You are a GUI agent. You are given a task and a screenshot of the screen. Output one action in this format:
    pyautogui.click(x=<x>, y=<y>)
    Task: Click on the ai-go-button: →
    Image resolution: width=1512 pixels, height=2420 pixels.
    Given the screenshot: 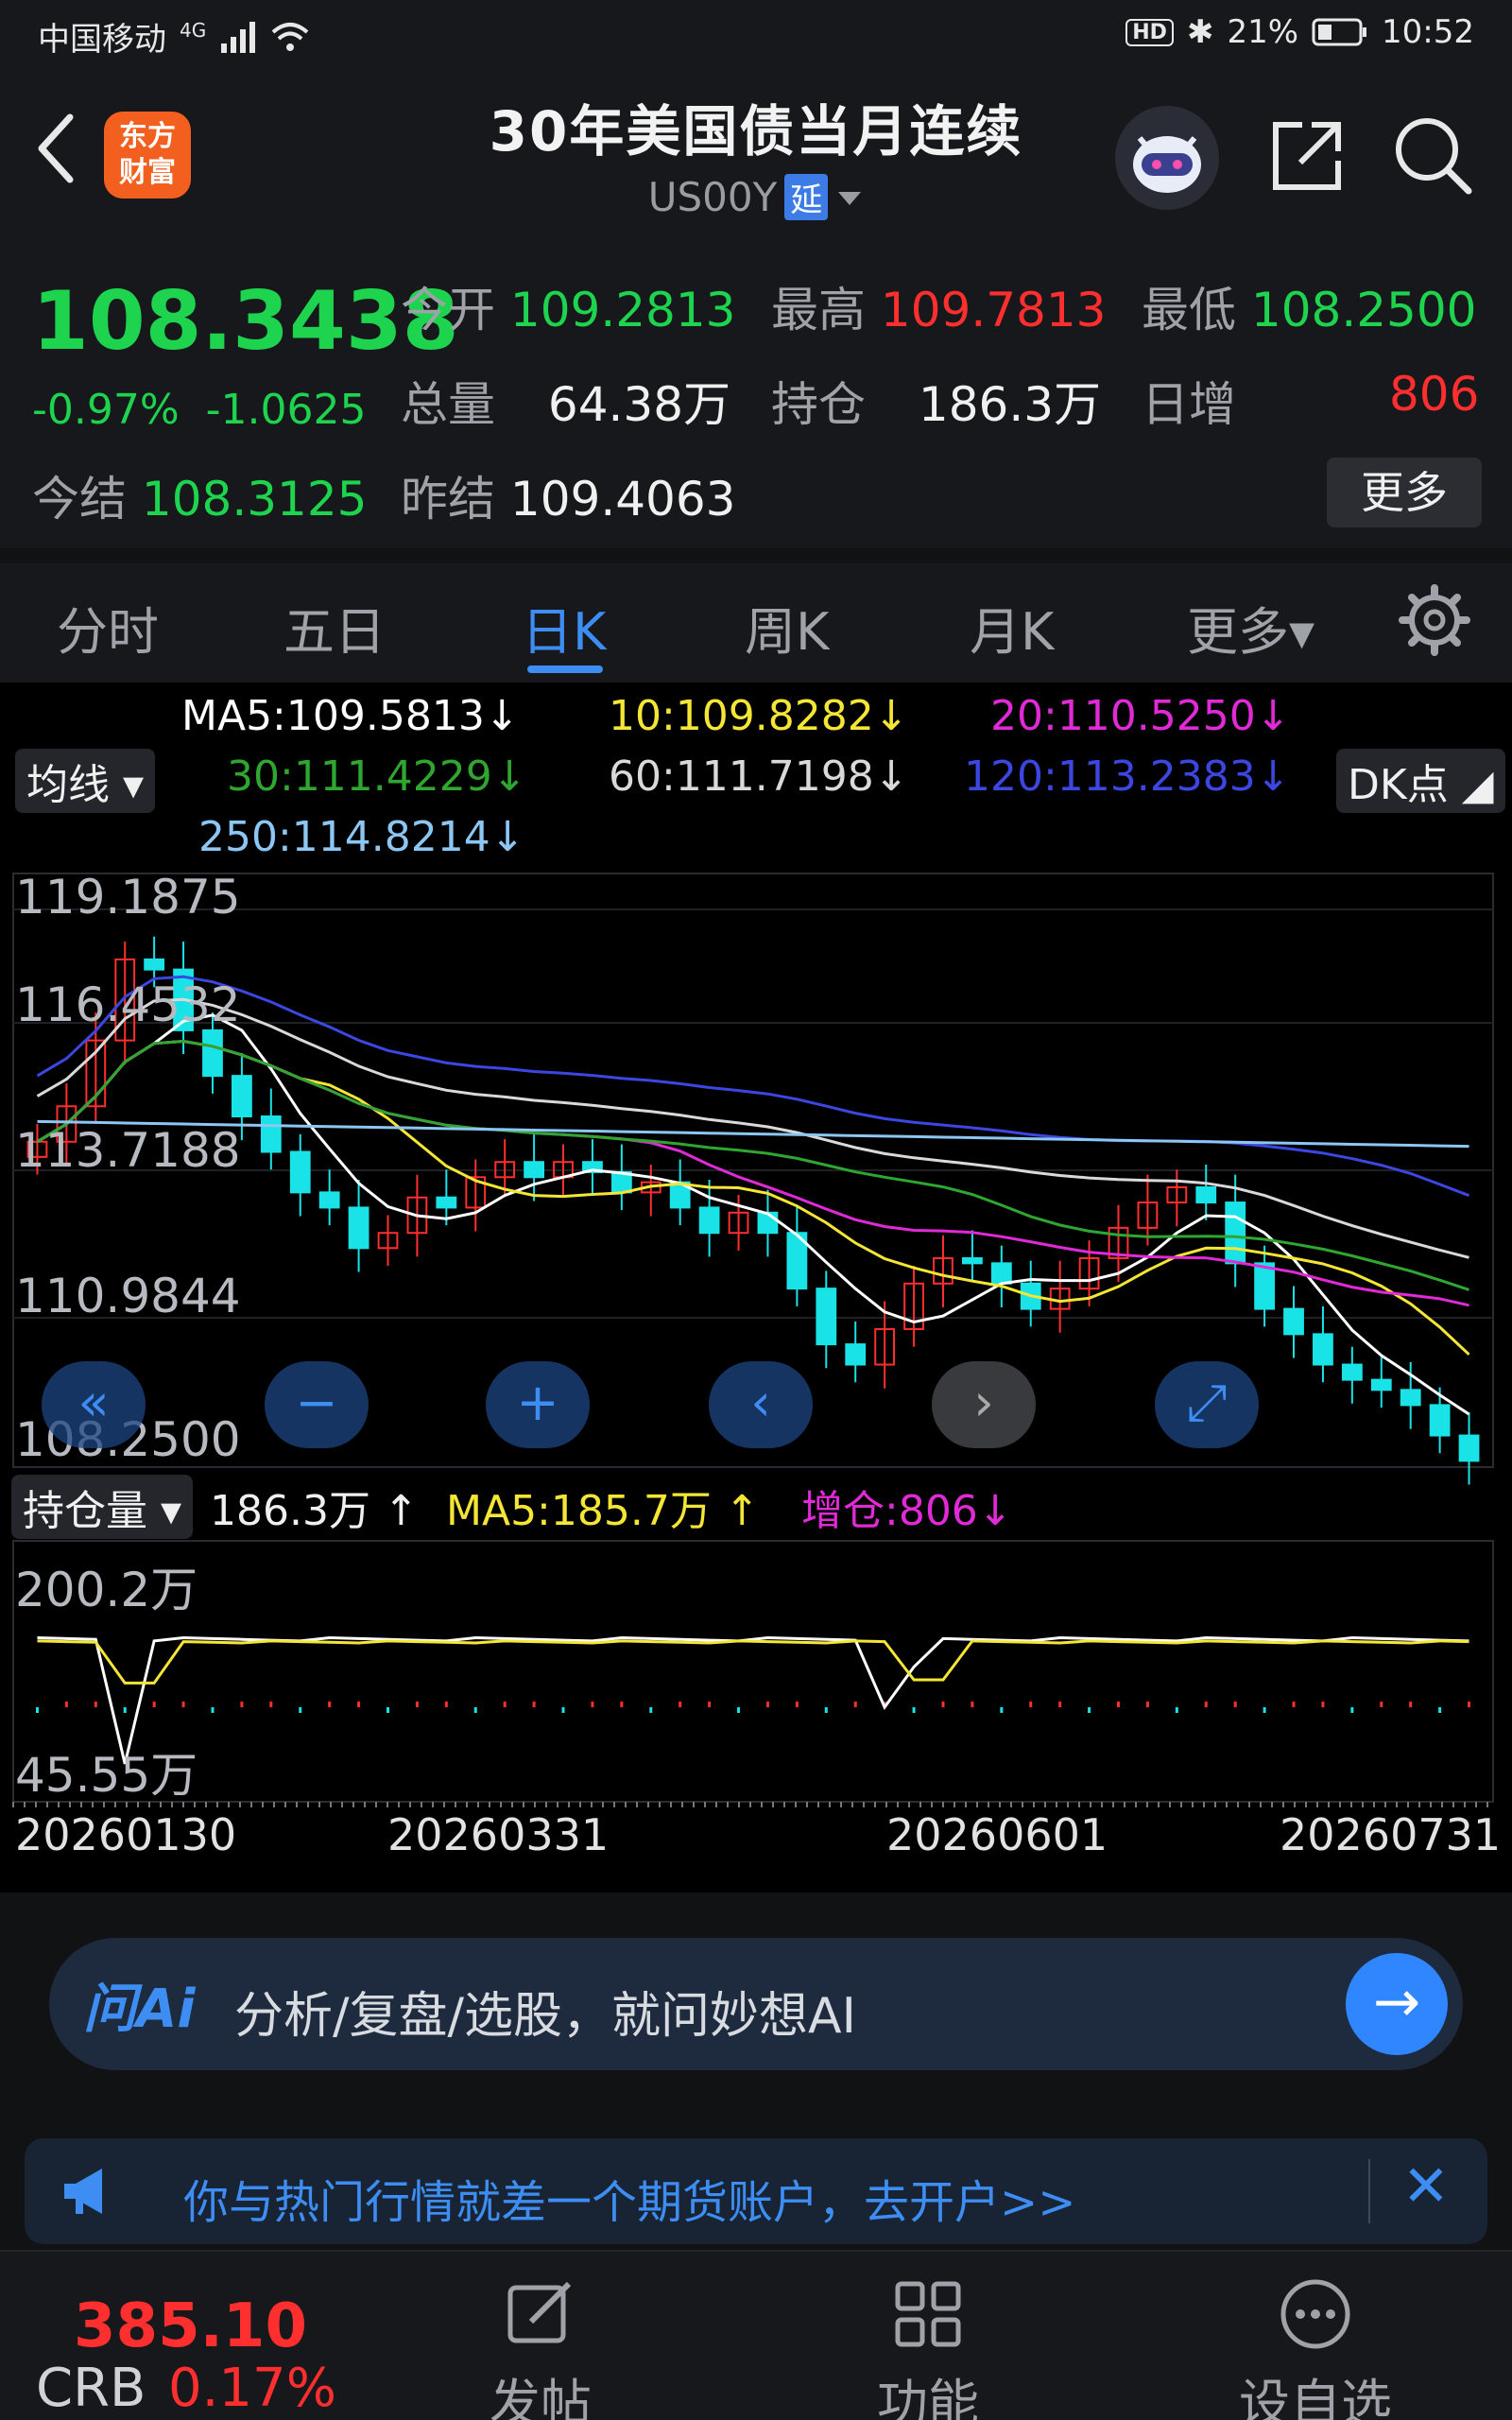 What is the action you would take?
    pyautogui.click(x=1397, y=2004)
    